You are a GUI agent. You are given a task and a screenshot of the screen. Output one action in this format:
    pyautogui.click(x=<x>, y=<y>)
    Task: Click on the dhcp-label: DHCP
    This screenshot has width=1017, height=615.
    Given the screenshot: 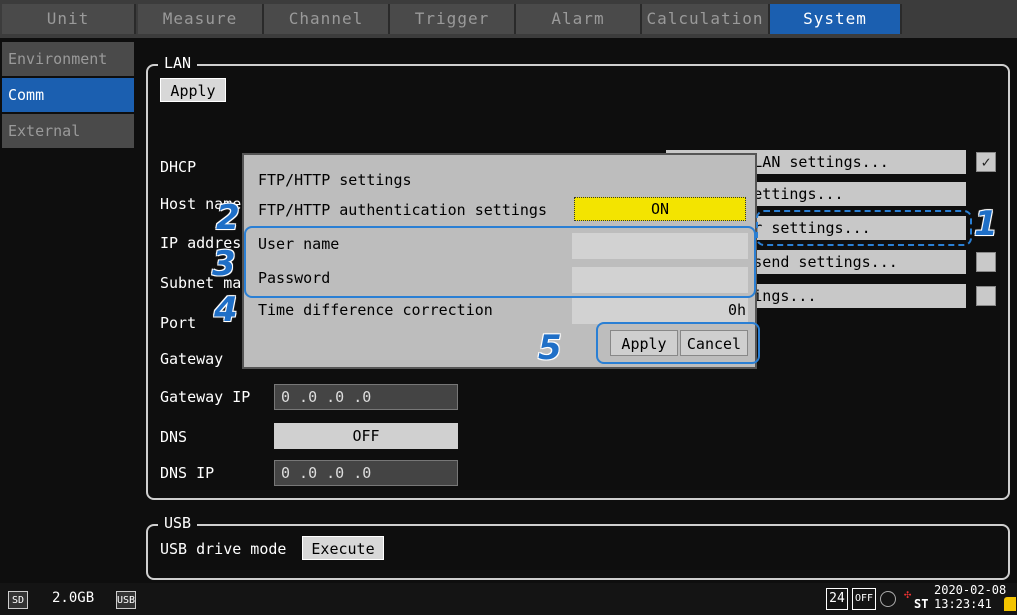 What is the action you would take?
    pyautogui.click(x=178, y=167)
    